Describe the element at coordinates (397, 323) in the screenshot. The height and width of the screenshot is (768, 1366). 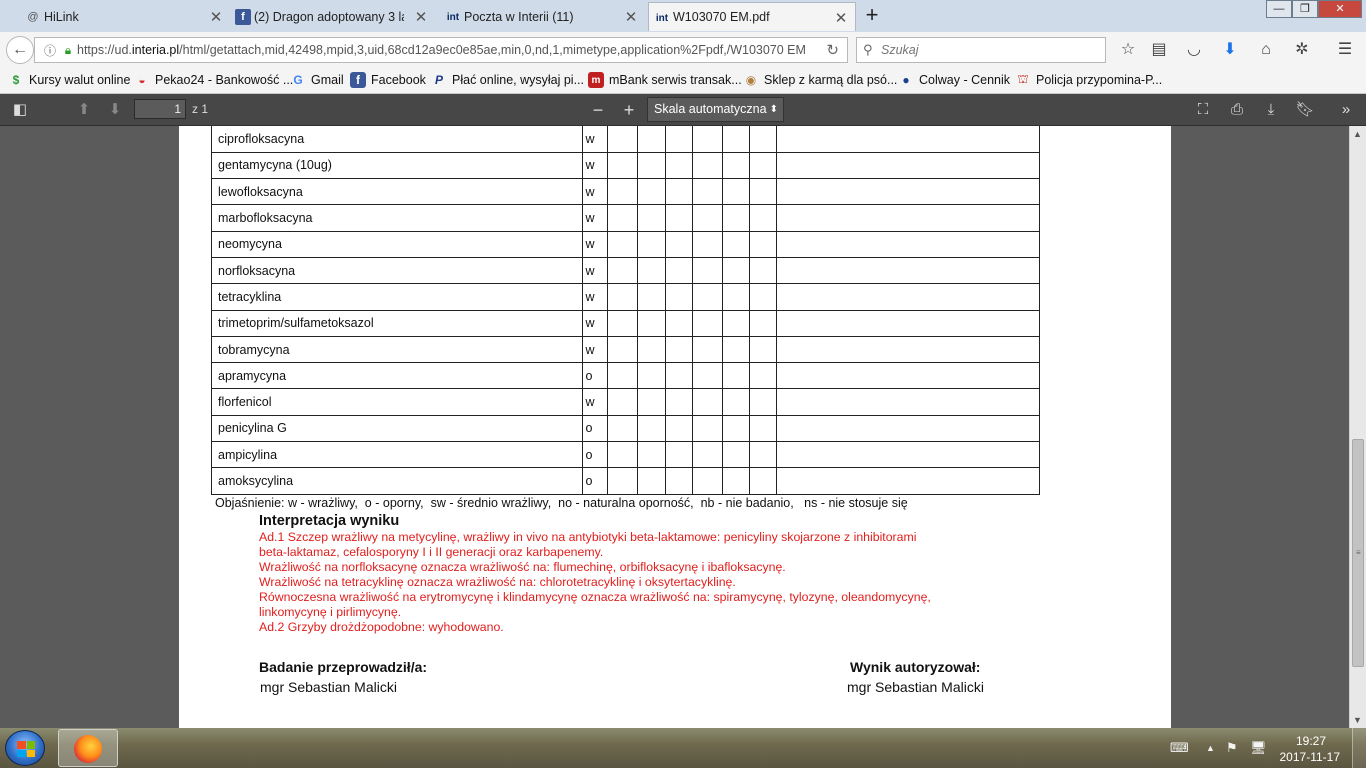
I see `antibiotic-name: trimetoprim/sulfametoksazol` at that location.